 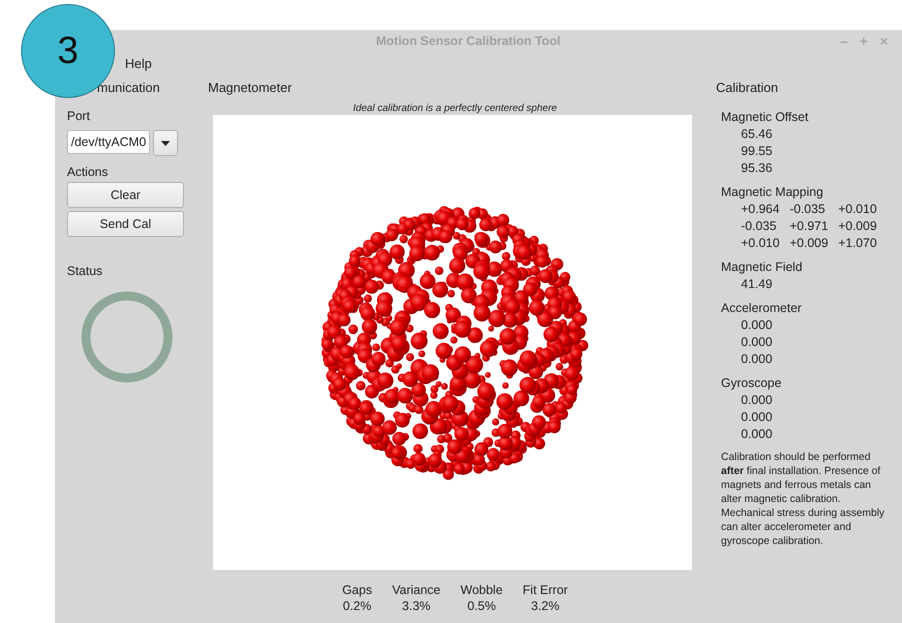 What do you see at coordinates (127, 337) in the screenshot?
I see `status-ring-icon` at bounding box center [127, 337].